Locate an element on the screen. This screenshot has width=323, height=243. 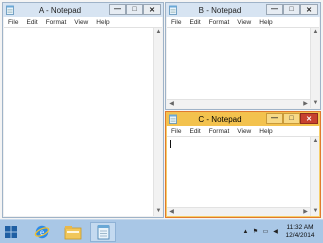
notepad-icon is located at coordinates (103, 232).